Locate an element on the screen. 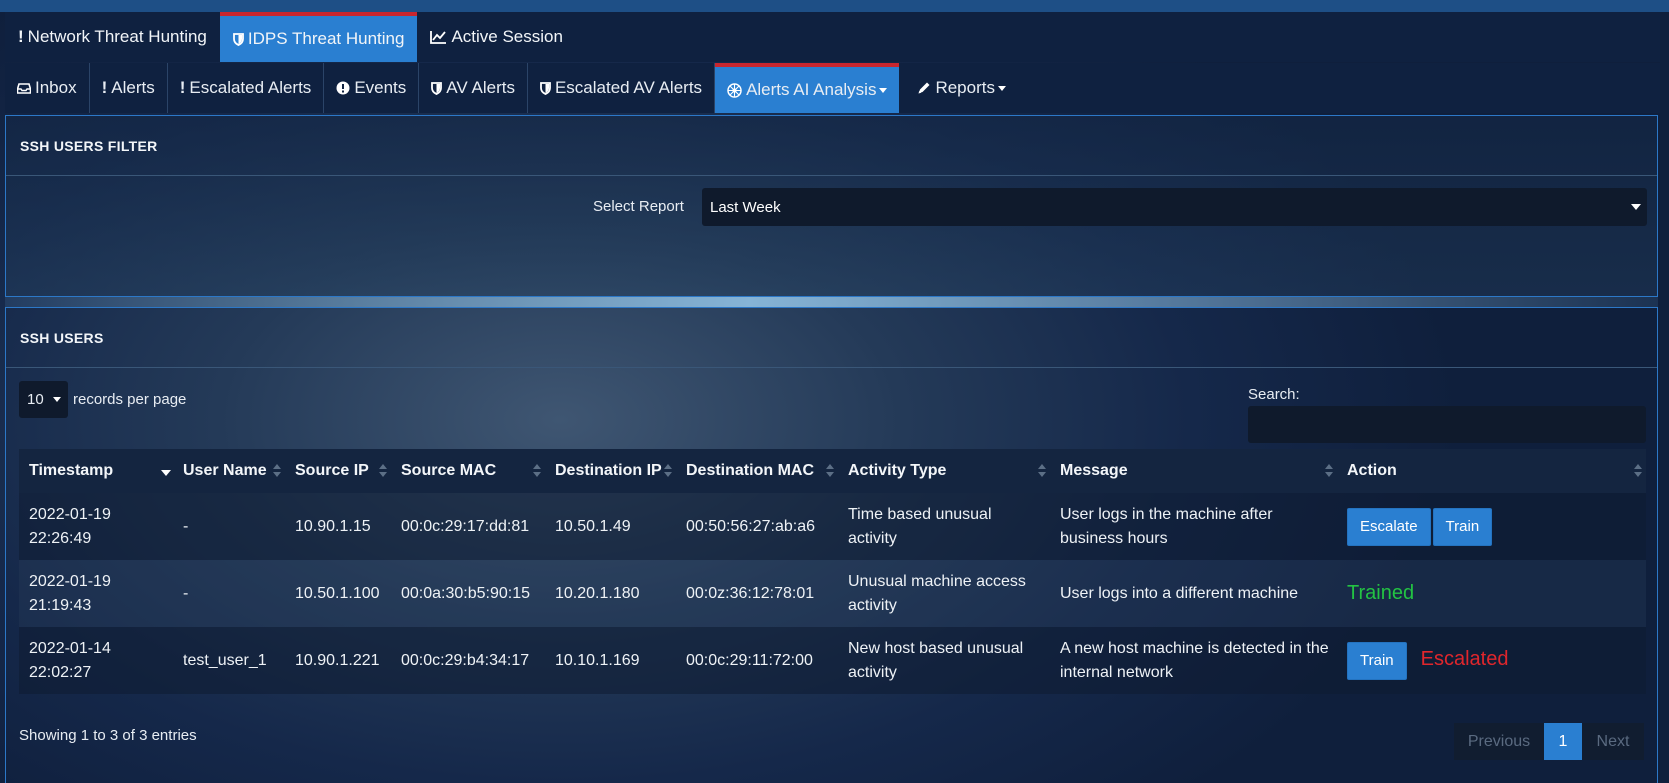 The width and height of the screenshot is (1669, 783). pagination: Previous 1 Next is located at coordinates (1549, 741).